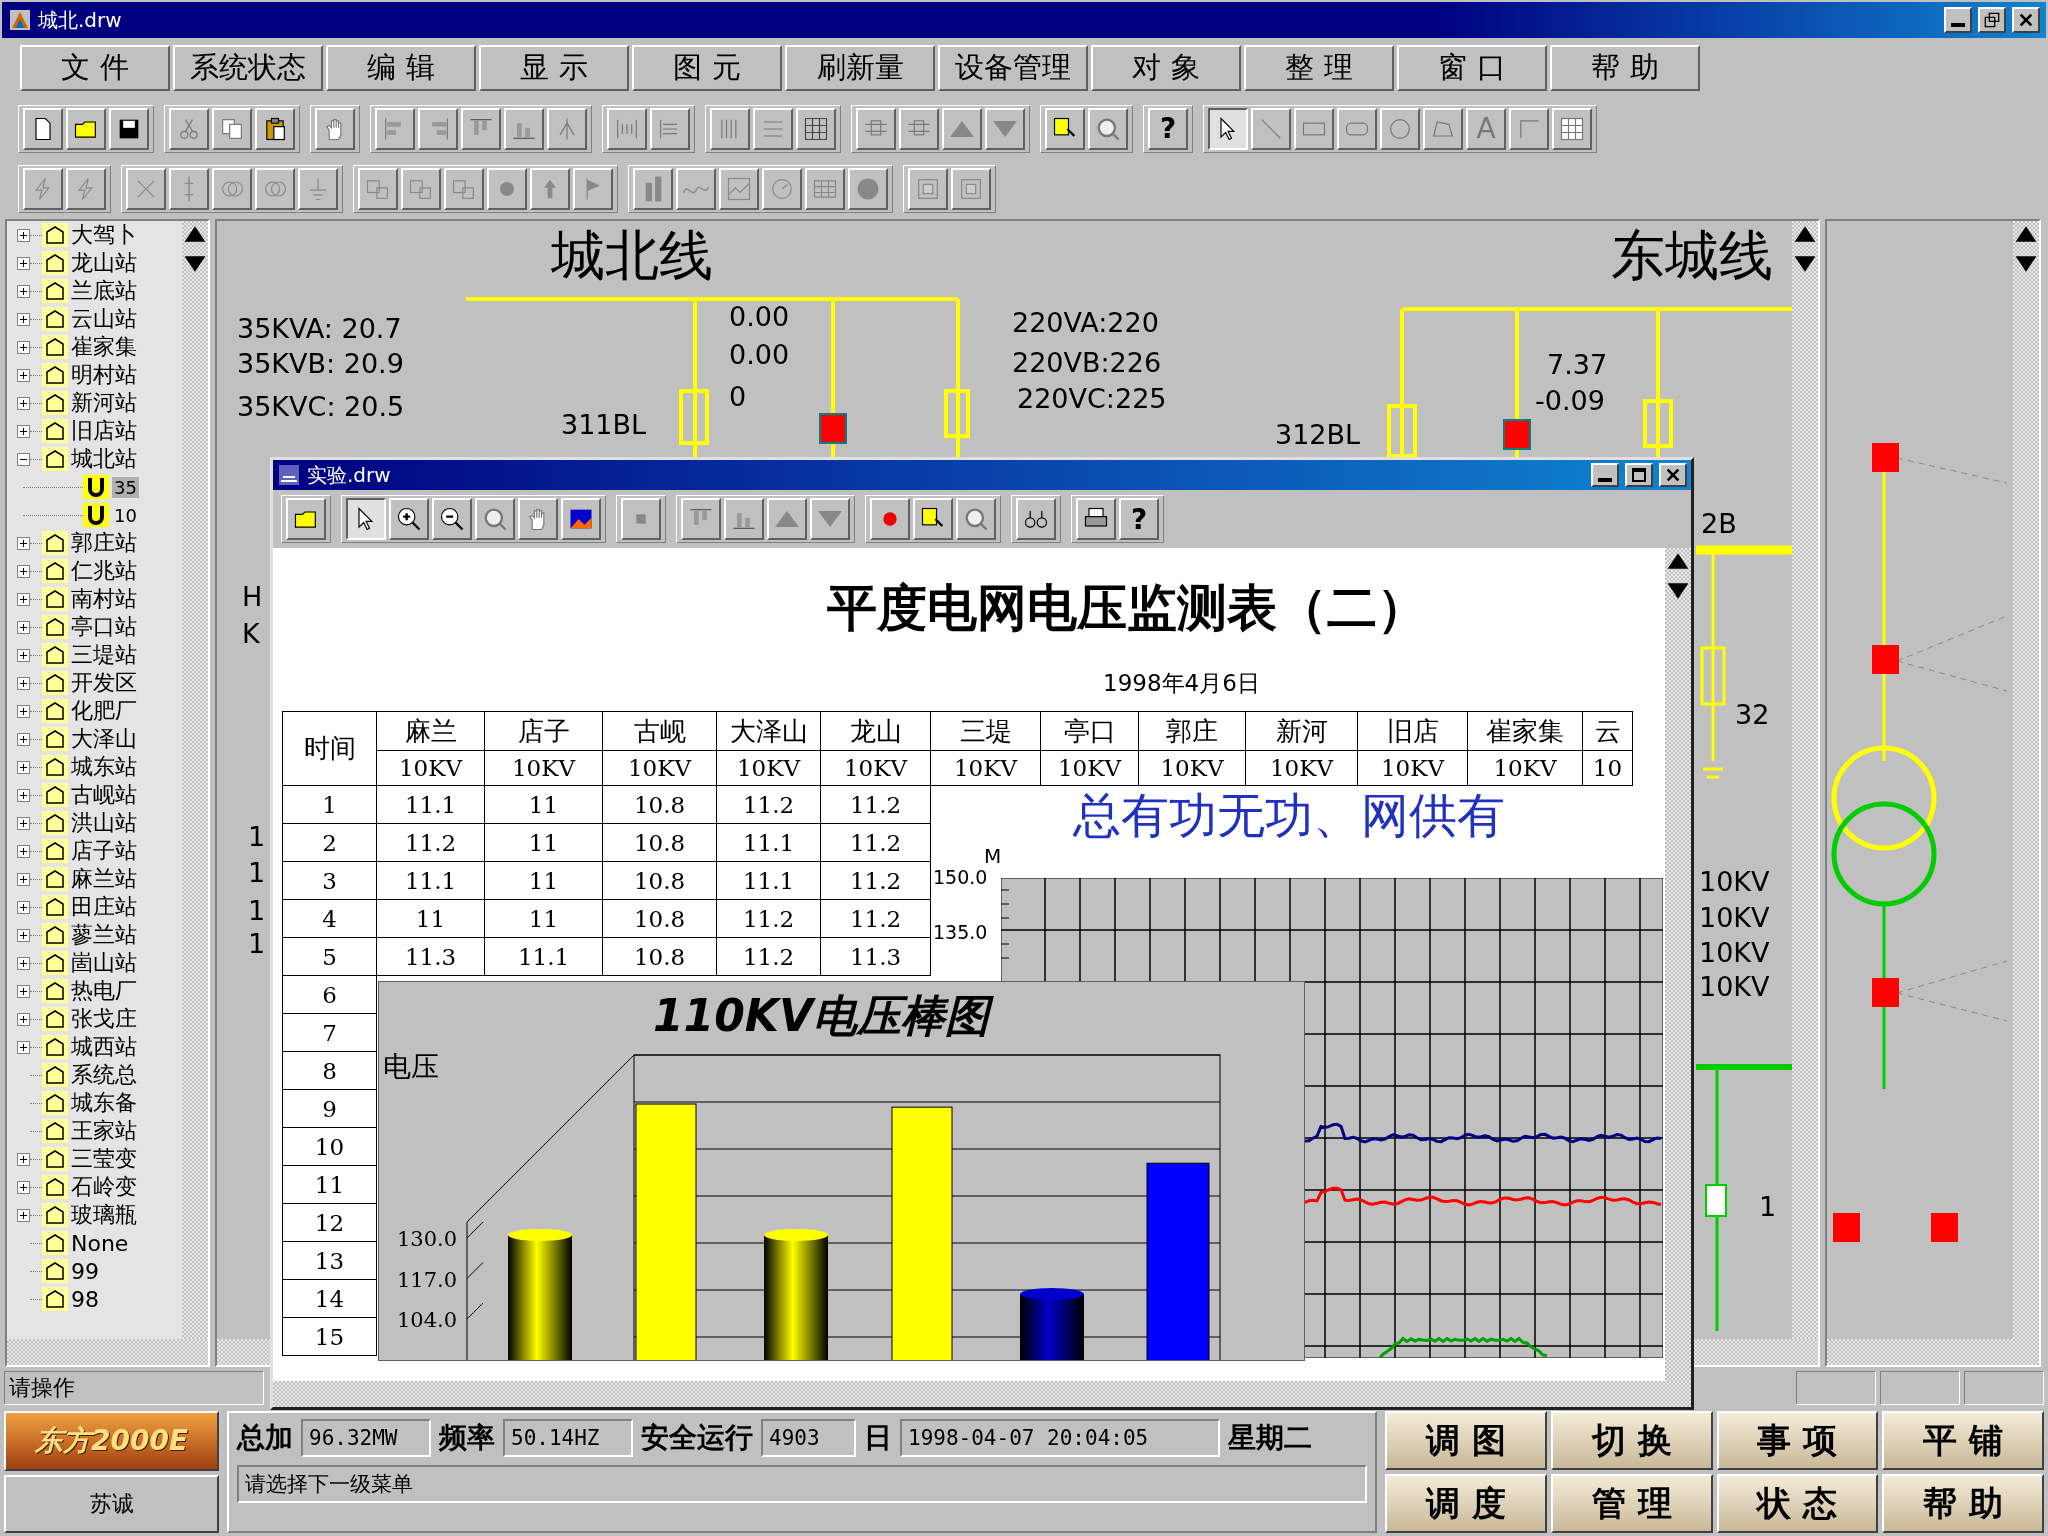 This screenshot has height=1536, width=2048. What do you see at coordinates (1466, 1503) in the screenshot?
I see `function-button: 调 度` at bounding box center [1466, 1503].